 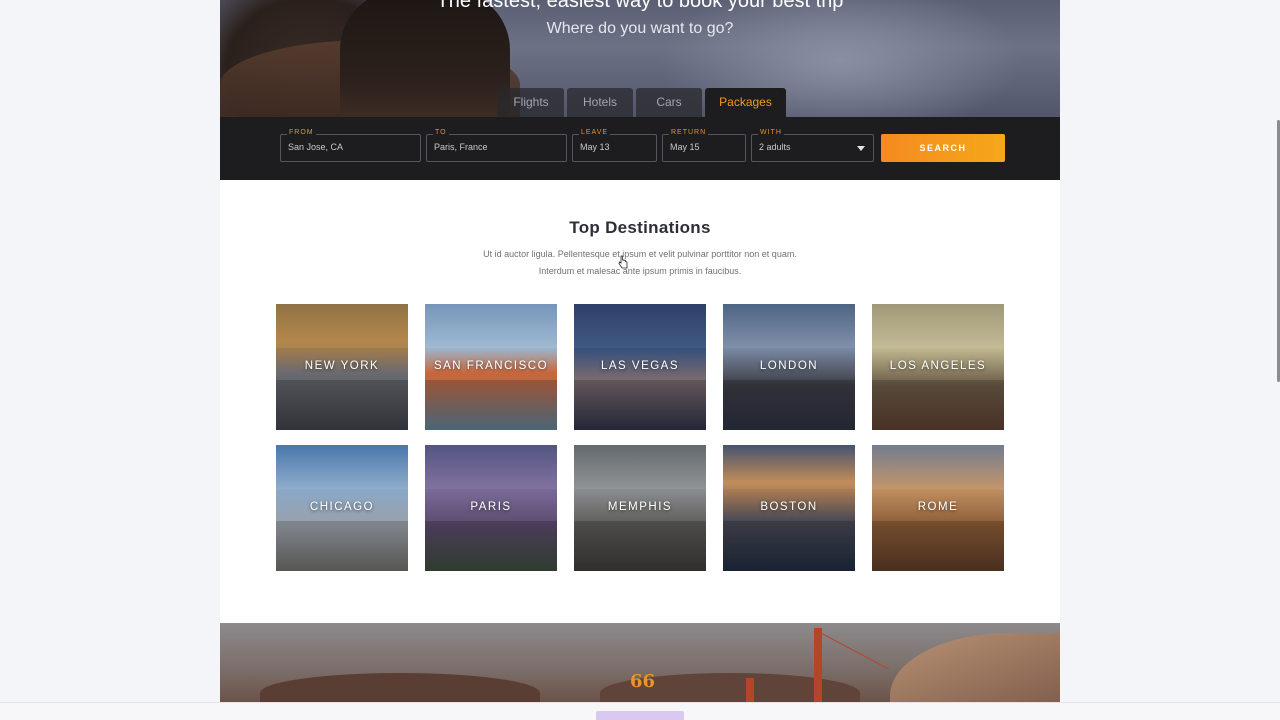 I want to click on destination-name: NEW YORK, so click(x=342, y=366).